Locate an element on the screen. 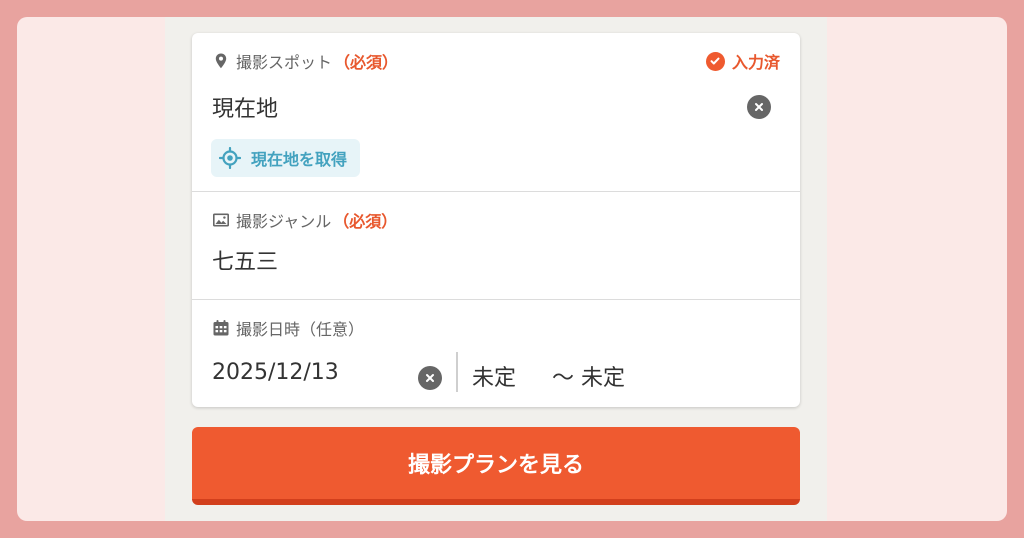 The width and height of the screenshot is (1024, 538). genre-section: 撮影ジャンル （必須） 七五三 is located at coordinates (496, 246).